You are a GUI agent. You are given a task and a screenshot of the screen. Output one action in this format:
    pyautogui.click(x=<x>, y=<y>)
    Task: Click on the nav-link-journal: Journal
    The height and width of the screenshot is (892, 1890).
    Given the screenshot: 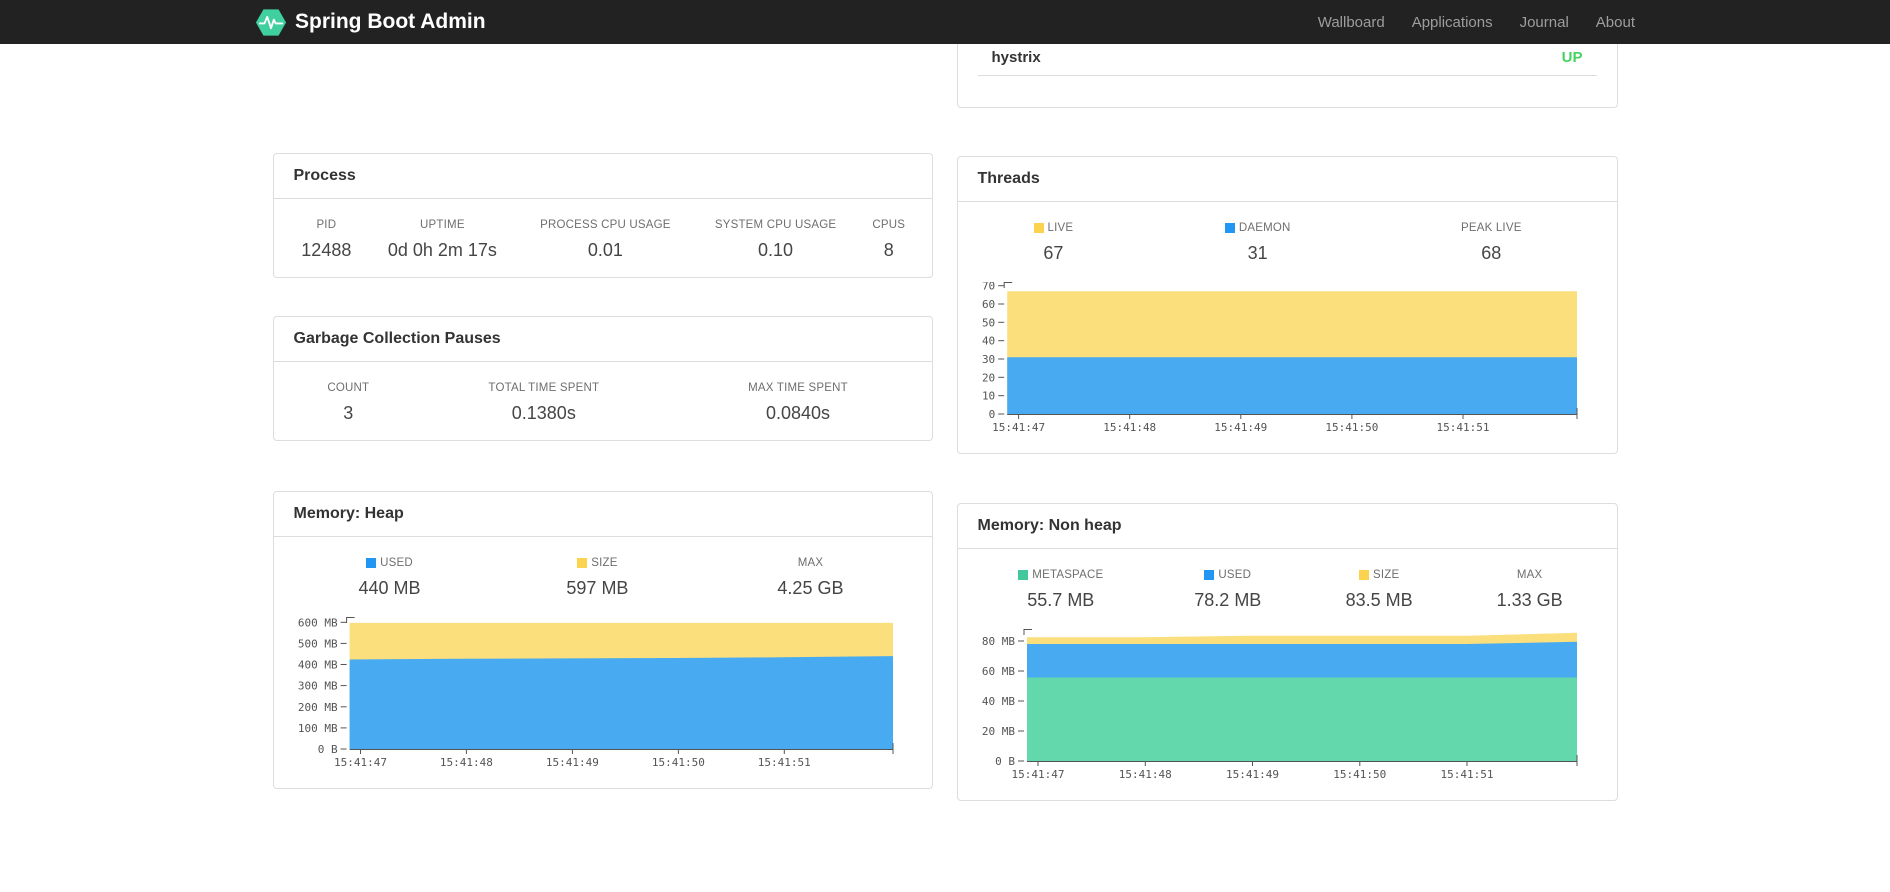 What is the action you would take?
    pyautogui.click(x=1544, y=22)
    